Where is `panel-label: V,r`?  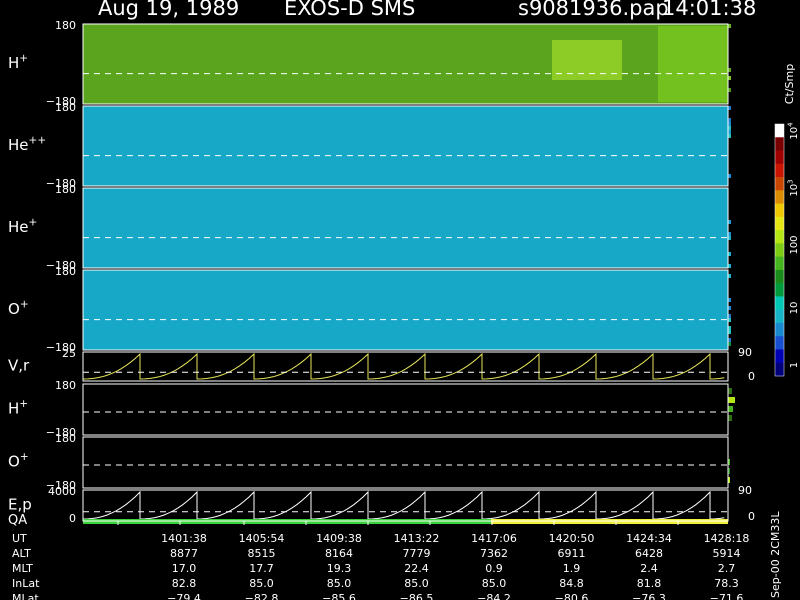
panel-label: V,r is located at coordinates (19, 366).